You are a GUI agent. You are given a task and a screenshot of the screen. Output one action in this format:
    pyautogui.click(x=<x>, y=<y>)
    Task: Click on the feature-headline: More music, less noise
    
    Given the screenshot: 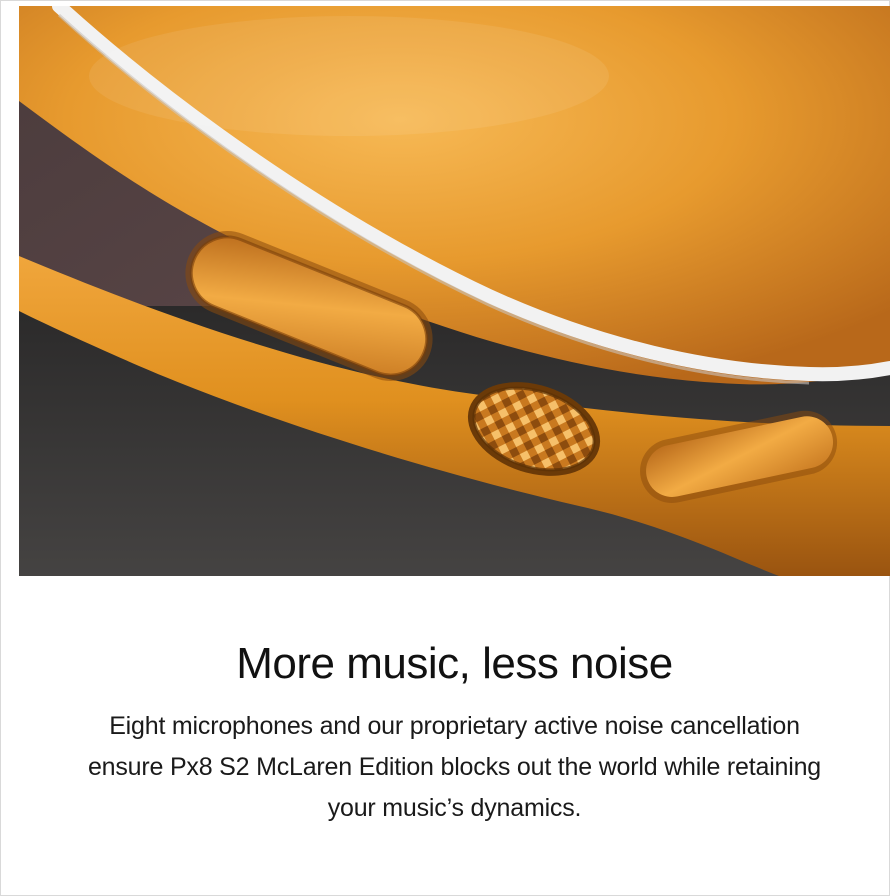 What is the action you would take?
    pyautogui.click(x=454, y=663)
    